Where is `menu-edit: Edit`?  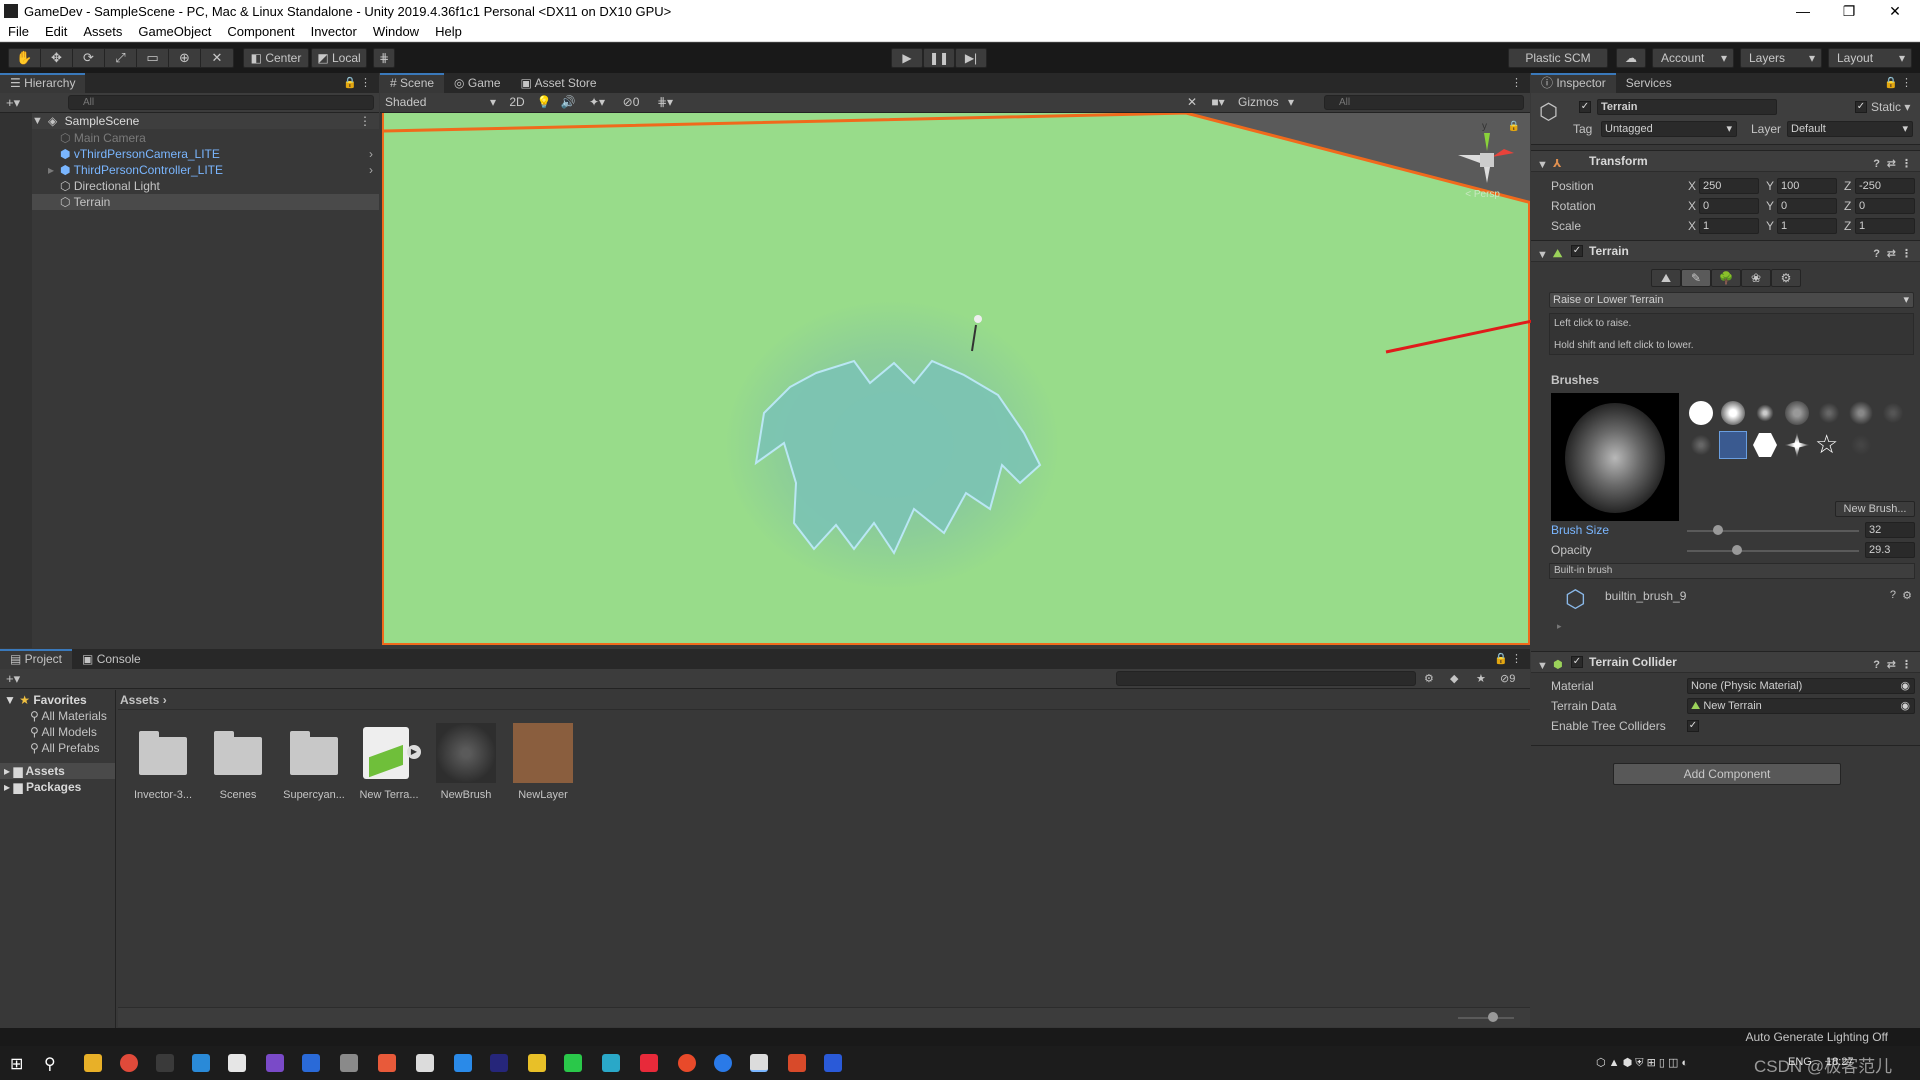 menu-edit: Edit is located at coordinates (56, 31).